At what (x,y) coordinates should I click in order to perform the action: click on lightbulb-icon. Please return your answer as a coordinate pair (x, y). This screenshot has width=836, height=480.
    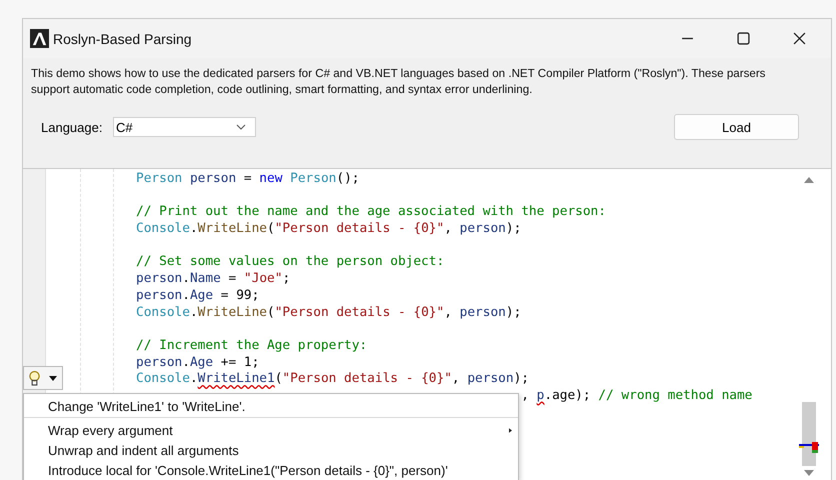
    Looking at the image, I should click on (34, 378).